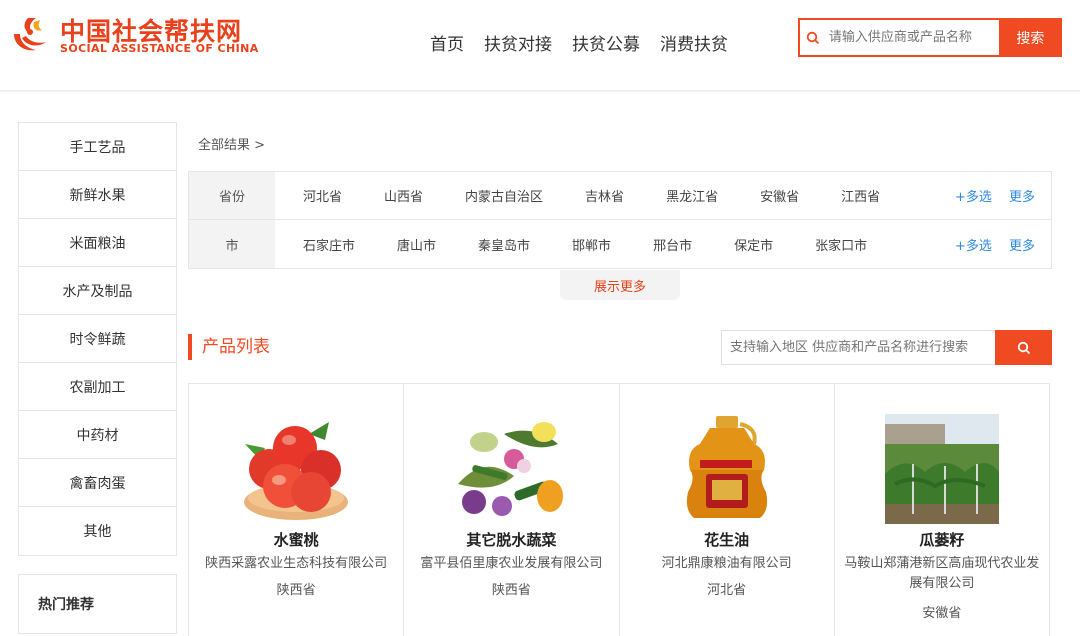 Image resolution: width=1080 pixels, height=636 pixels. I want to click on logo-title-en: SOCIAL ASSISTANCE OF CHINA, so click(159, 48).